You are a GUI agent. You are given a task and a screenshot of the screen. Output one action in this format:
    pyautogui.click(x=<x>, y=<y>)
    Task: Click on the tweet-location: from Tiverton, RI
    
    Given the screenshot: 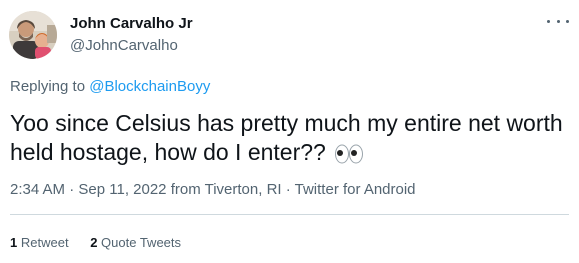 What is the action you would take?
    pyautogui.click(x=226, y=189)
    